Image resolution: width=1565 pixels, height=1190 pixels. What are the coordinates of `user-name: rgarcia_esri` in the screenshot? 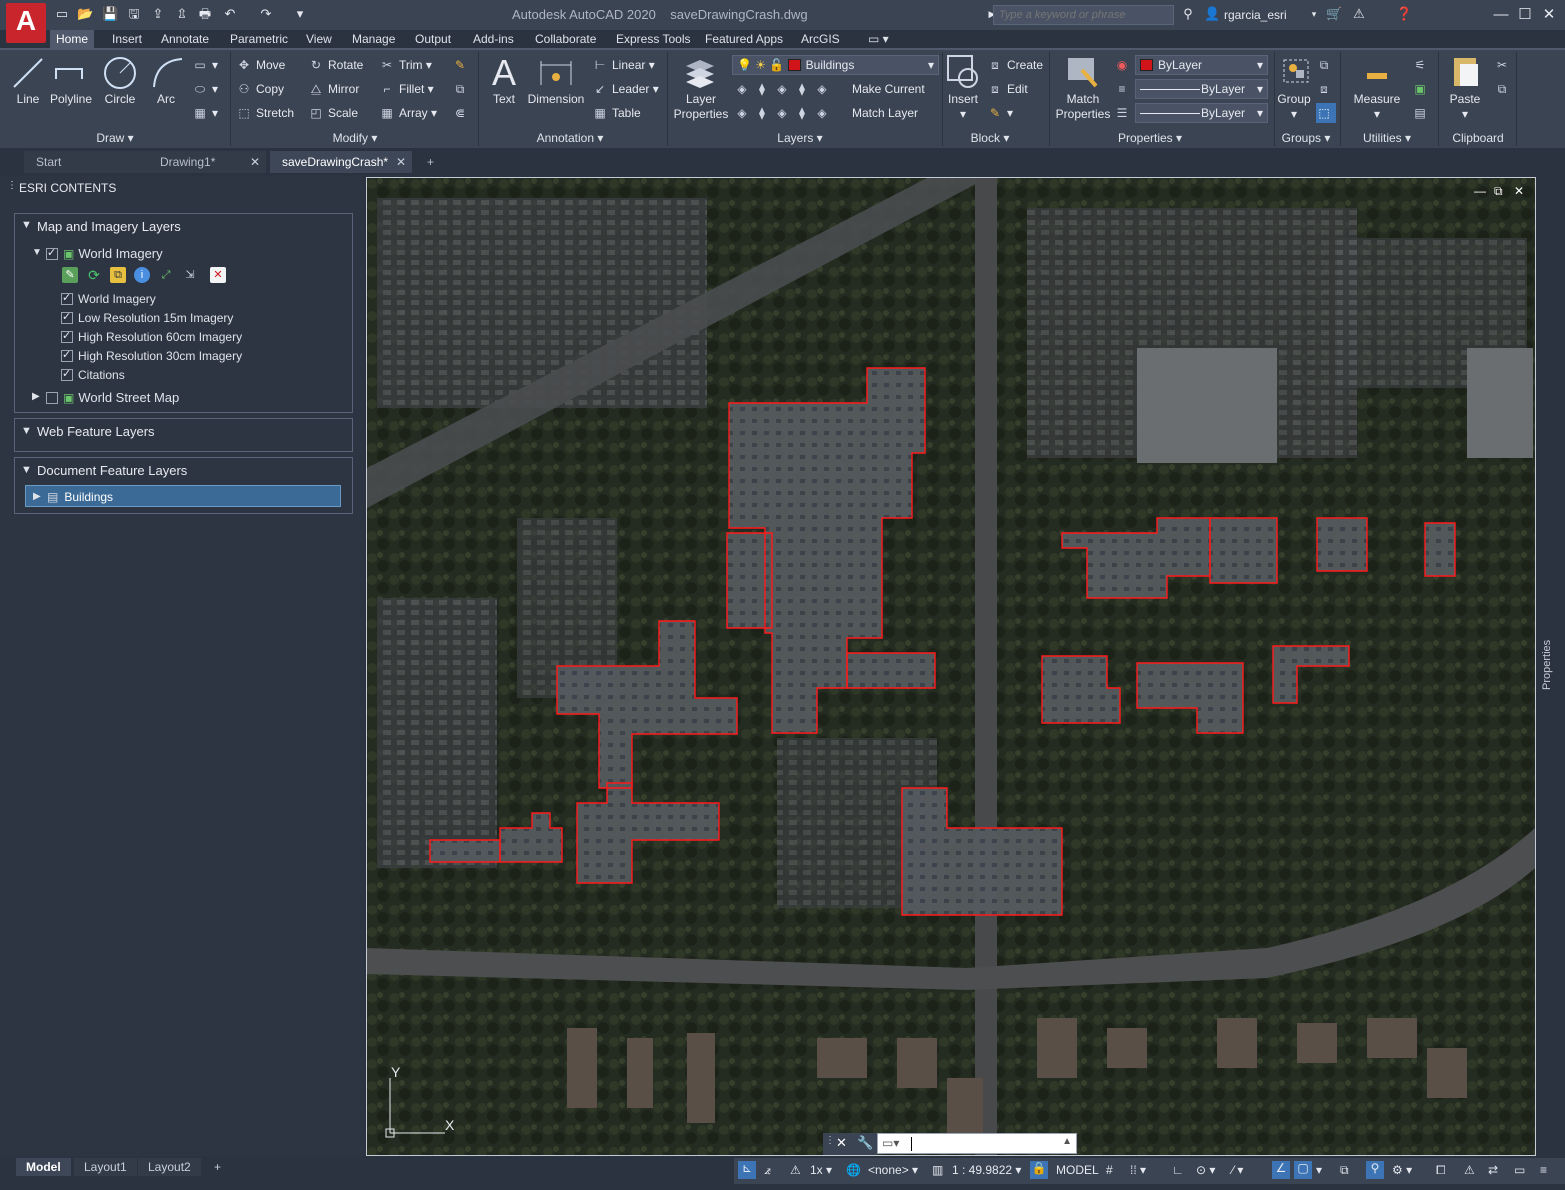 It's located at (1255, 15).